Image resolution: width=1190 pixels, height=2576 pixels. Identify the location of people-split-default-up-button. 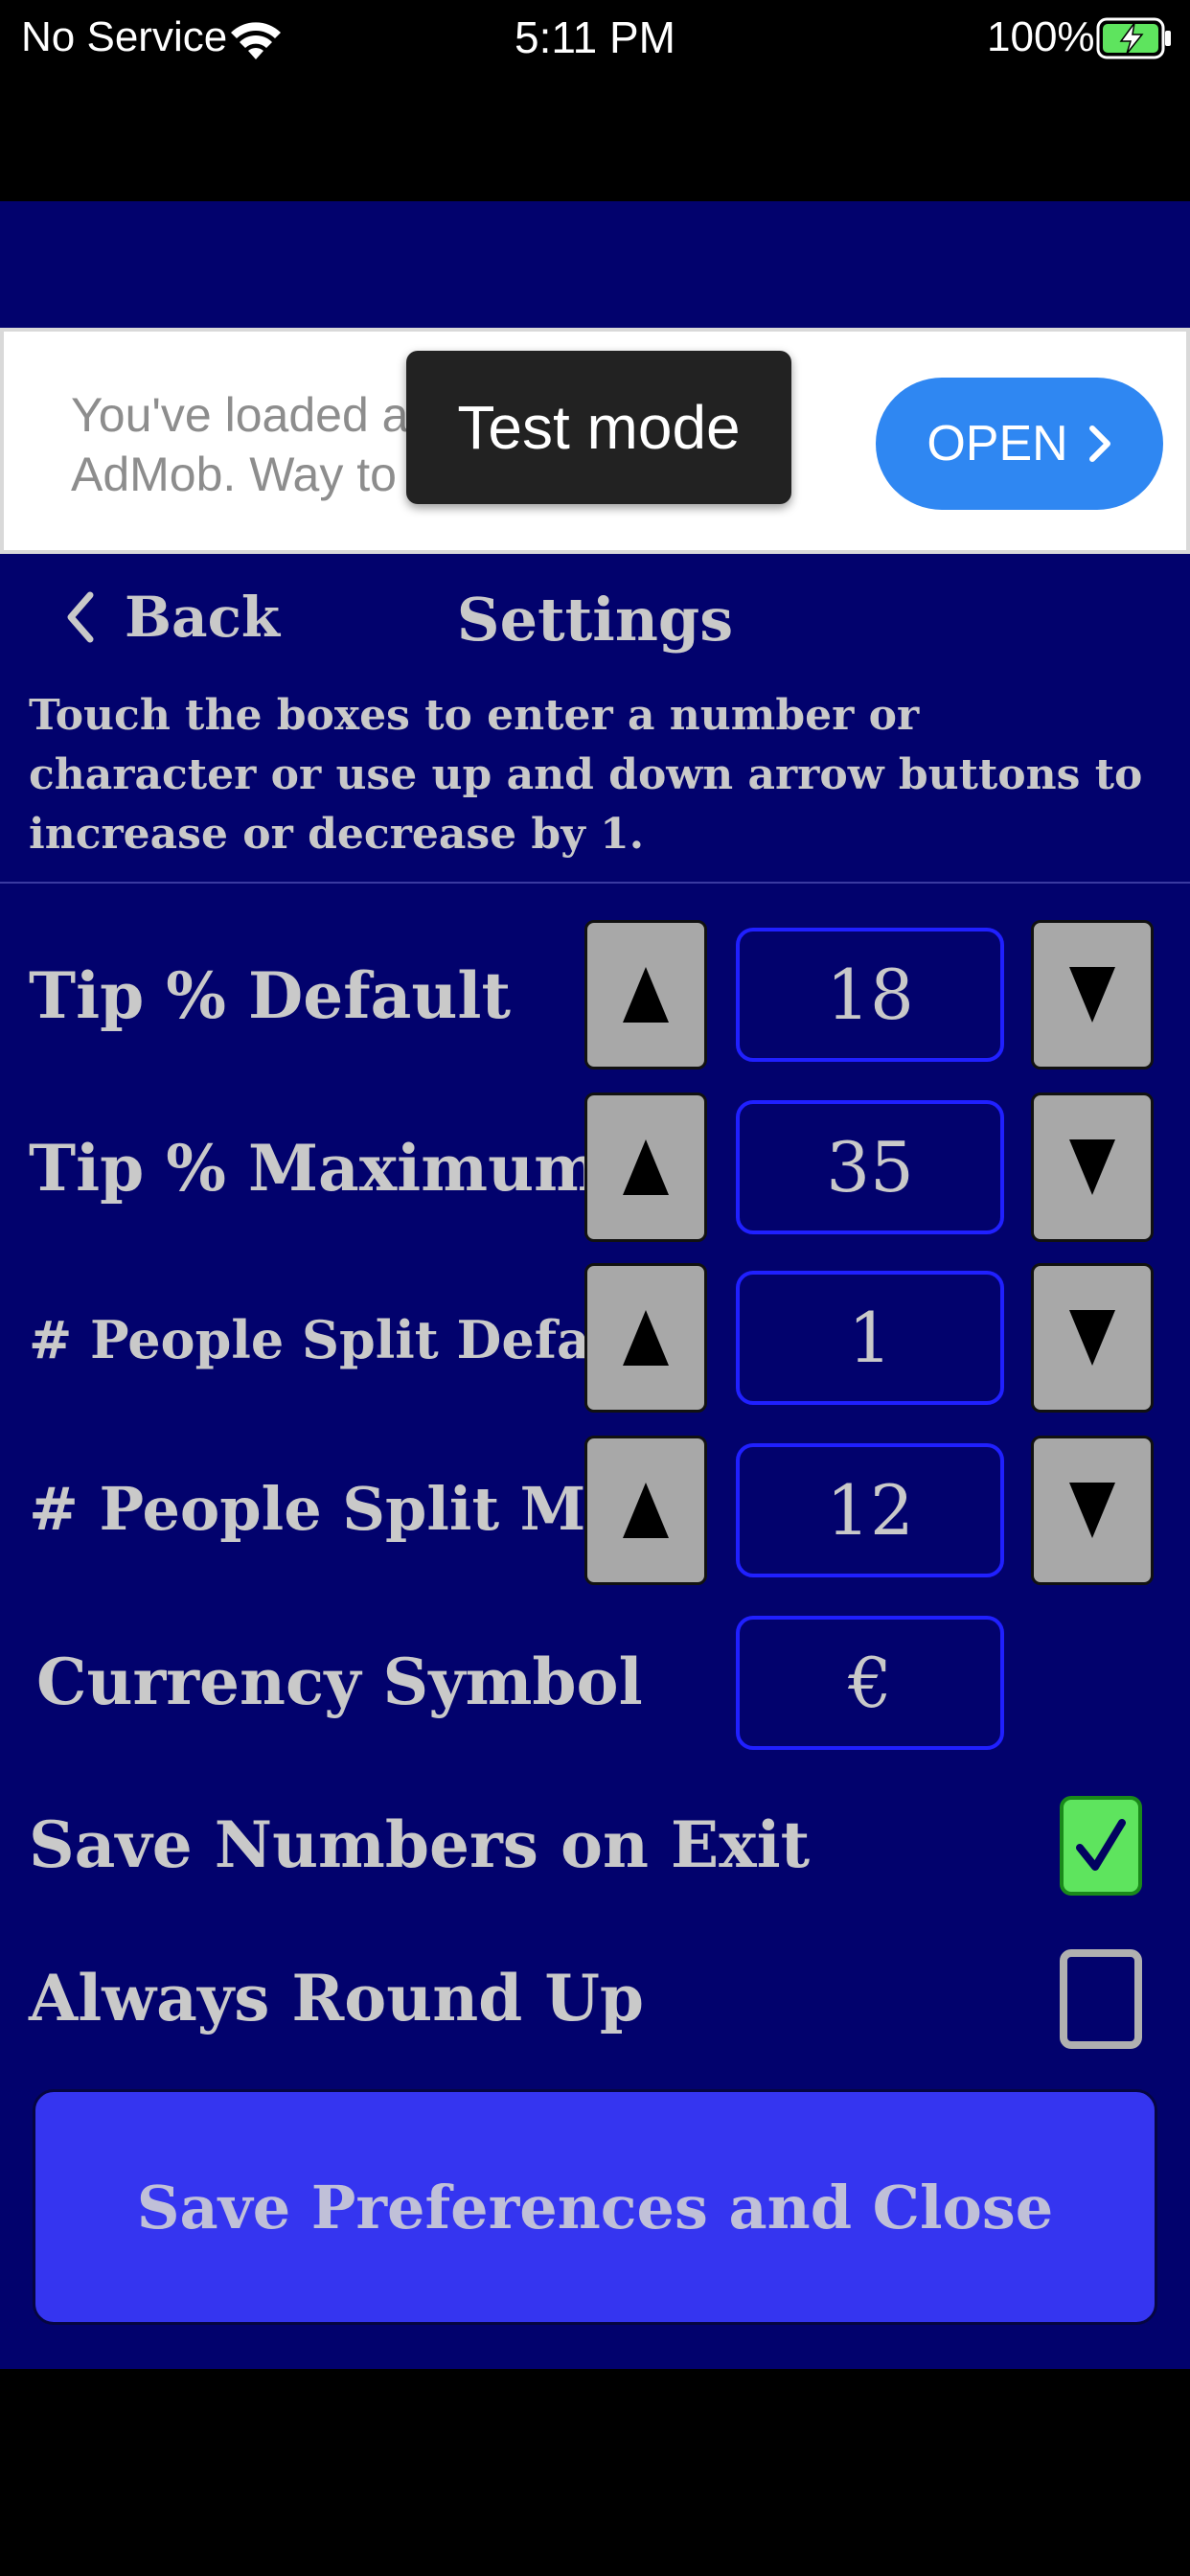
(646, 1338).